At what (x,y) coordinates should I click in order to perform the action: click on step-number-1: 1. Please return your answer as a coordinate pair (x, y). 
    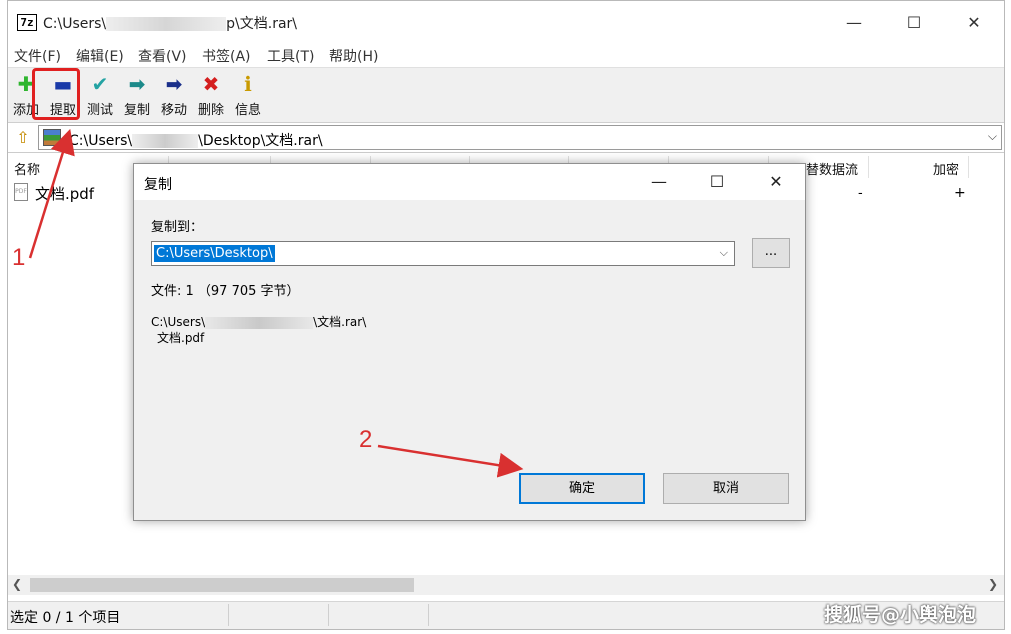
    Looking at the image, I should click on (19, 257).